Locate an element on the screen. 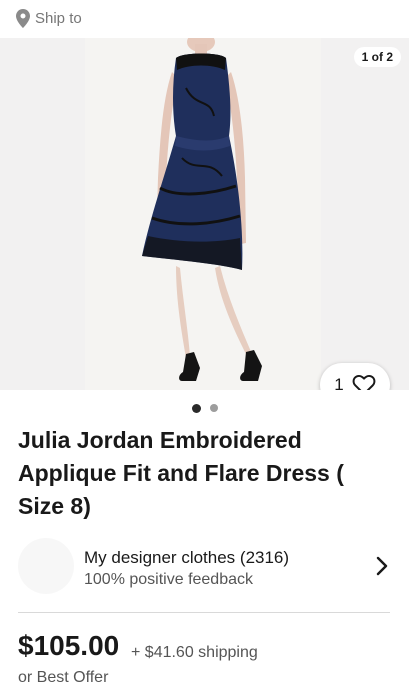 Image resolution: width=409 pixels, height=700 pixels. chevron-right-icon is located at coordinates (382, 566).